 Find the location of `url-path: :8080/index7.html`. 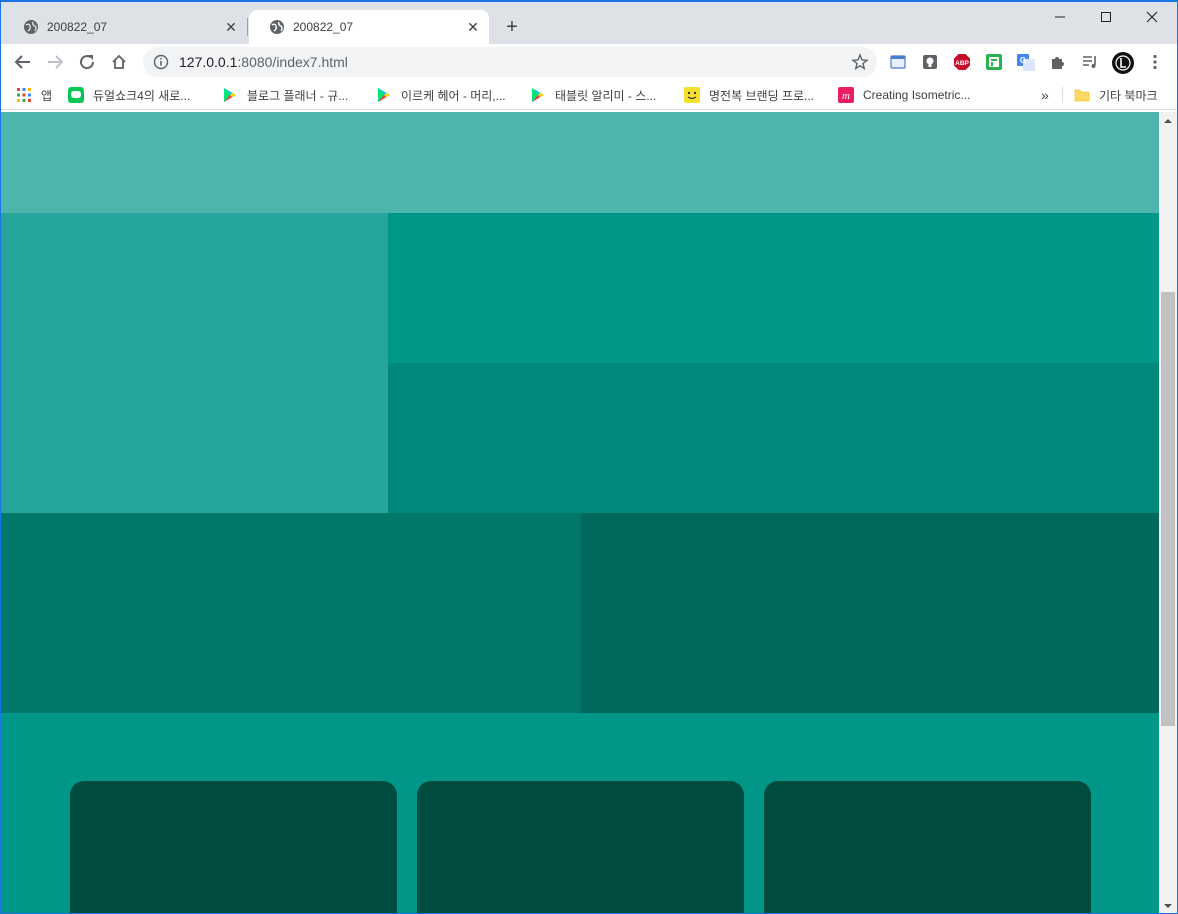

url-path: :8080/index7.html is located at coordinates (292, 62).